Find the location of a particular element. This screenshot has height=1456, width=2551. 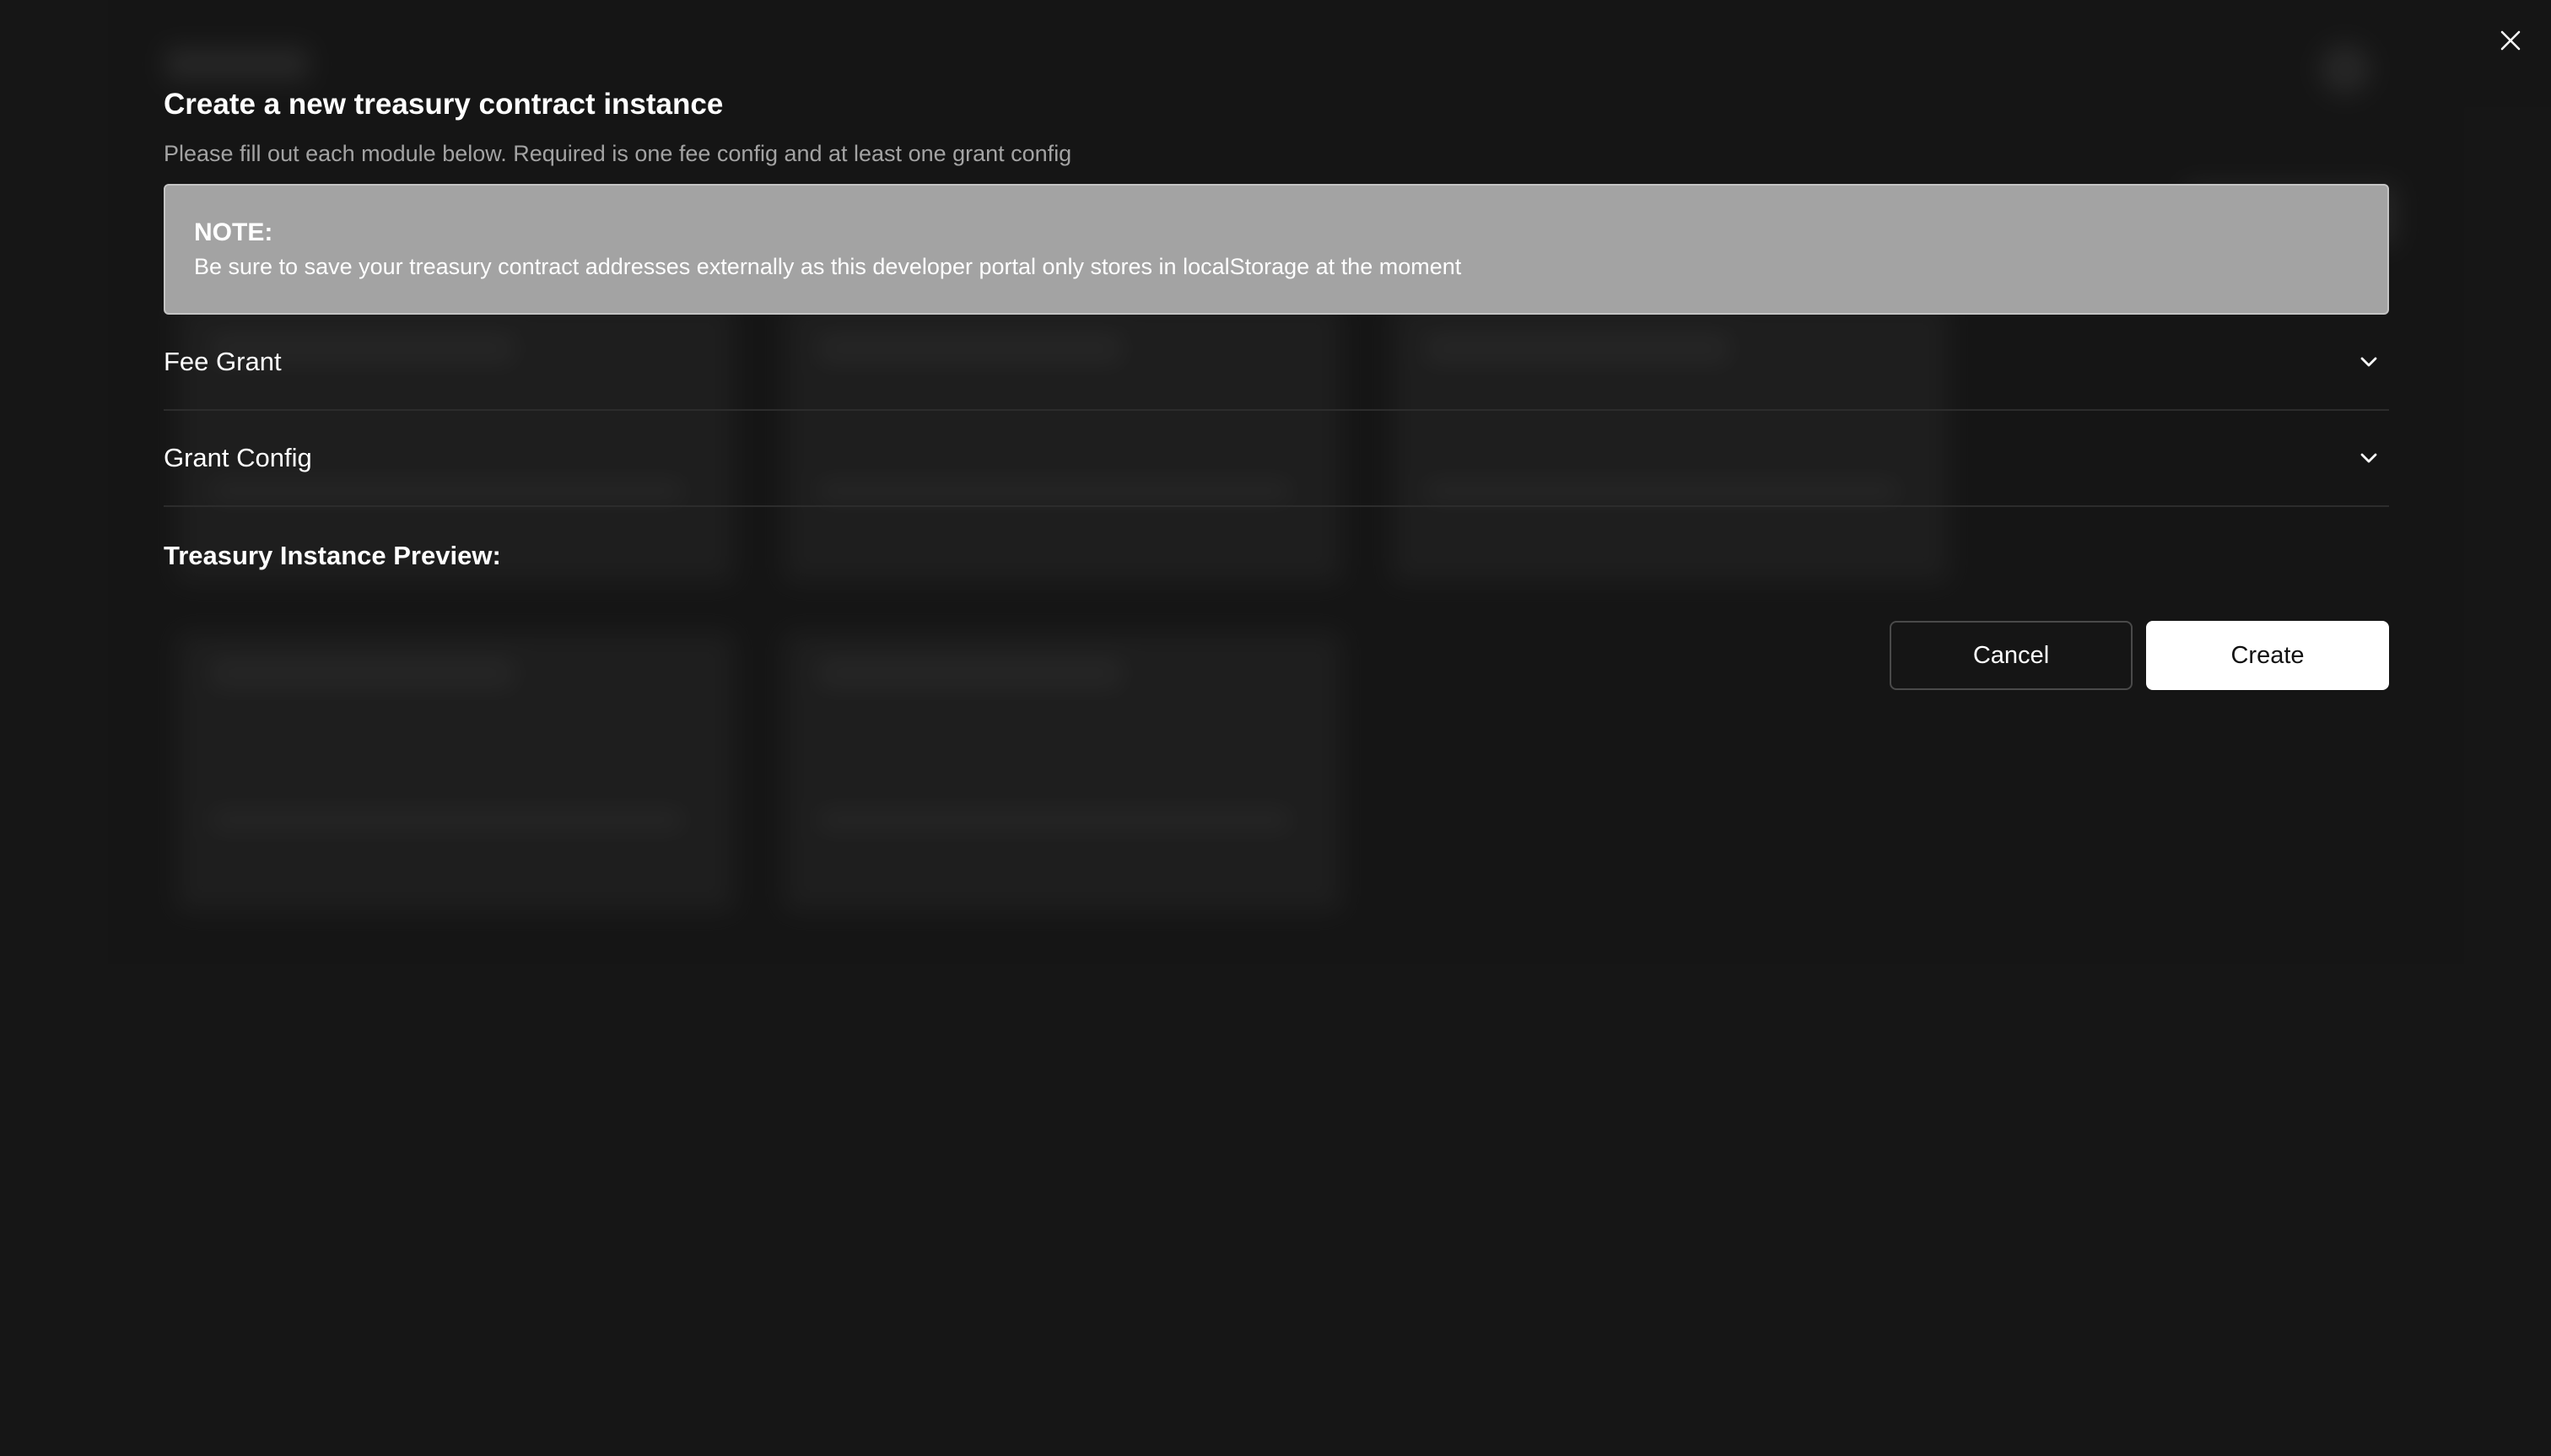

modal-title: Create a new treasury contract instance is located at coordinates (444, 105).